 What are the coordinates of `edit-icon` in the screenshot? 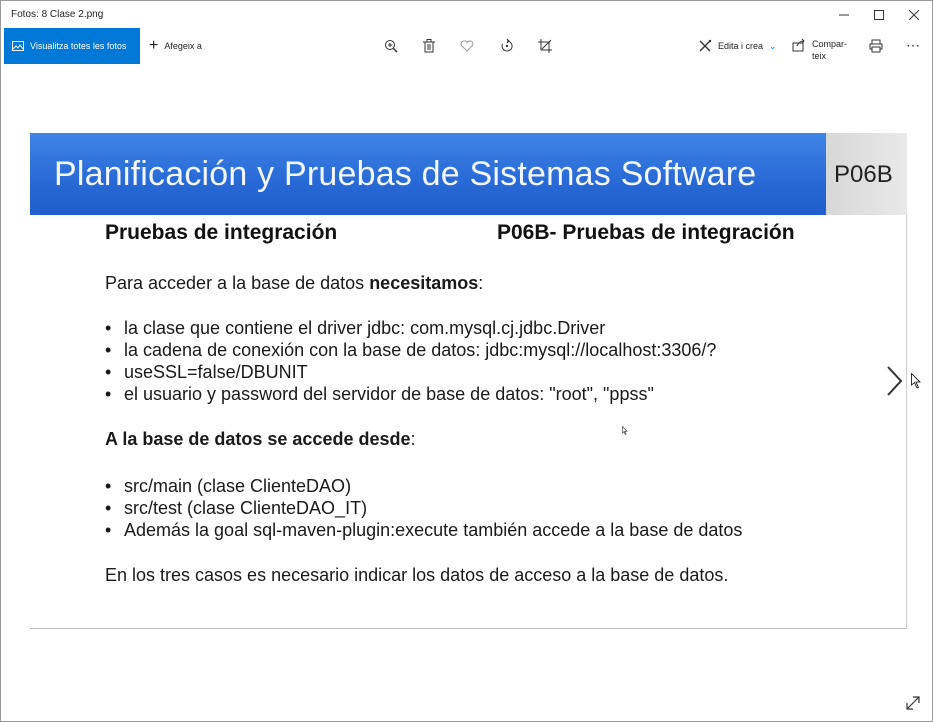 It's located at (705, 45).